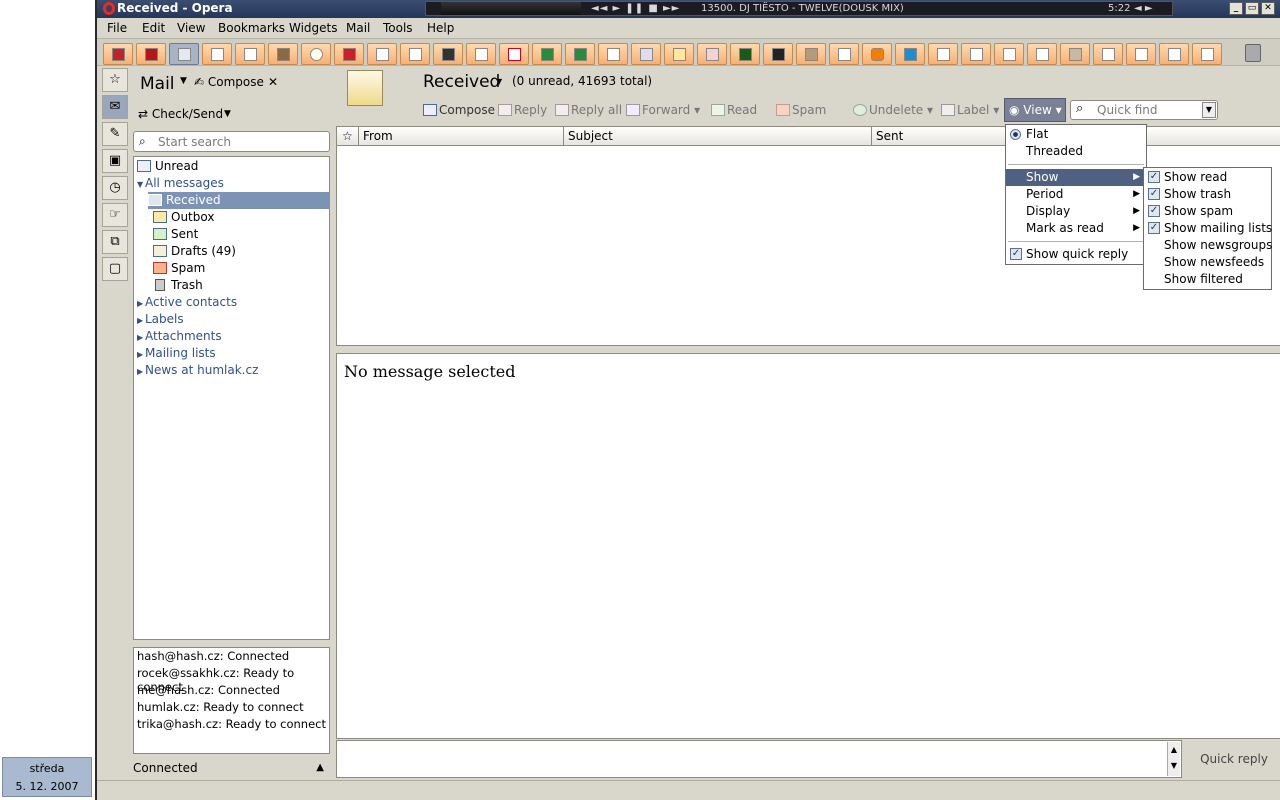 This screenshot has height=800, width=1280. Describe the element at coordinates (141, 184) in the screenshot. I see `collapse-arrow-icon: ▼` at that location.